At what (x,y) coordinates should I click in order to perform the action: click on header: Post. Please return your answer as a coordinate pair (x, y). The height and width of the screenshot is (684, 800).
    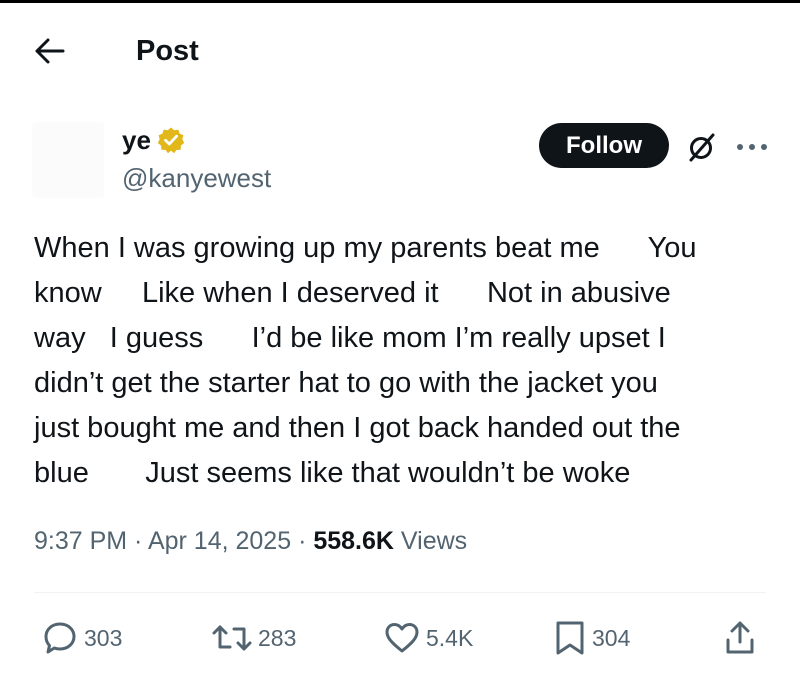
    Looking at the image, I should click on (400, 52).